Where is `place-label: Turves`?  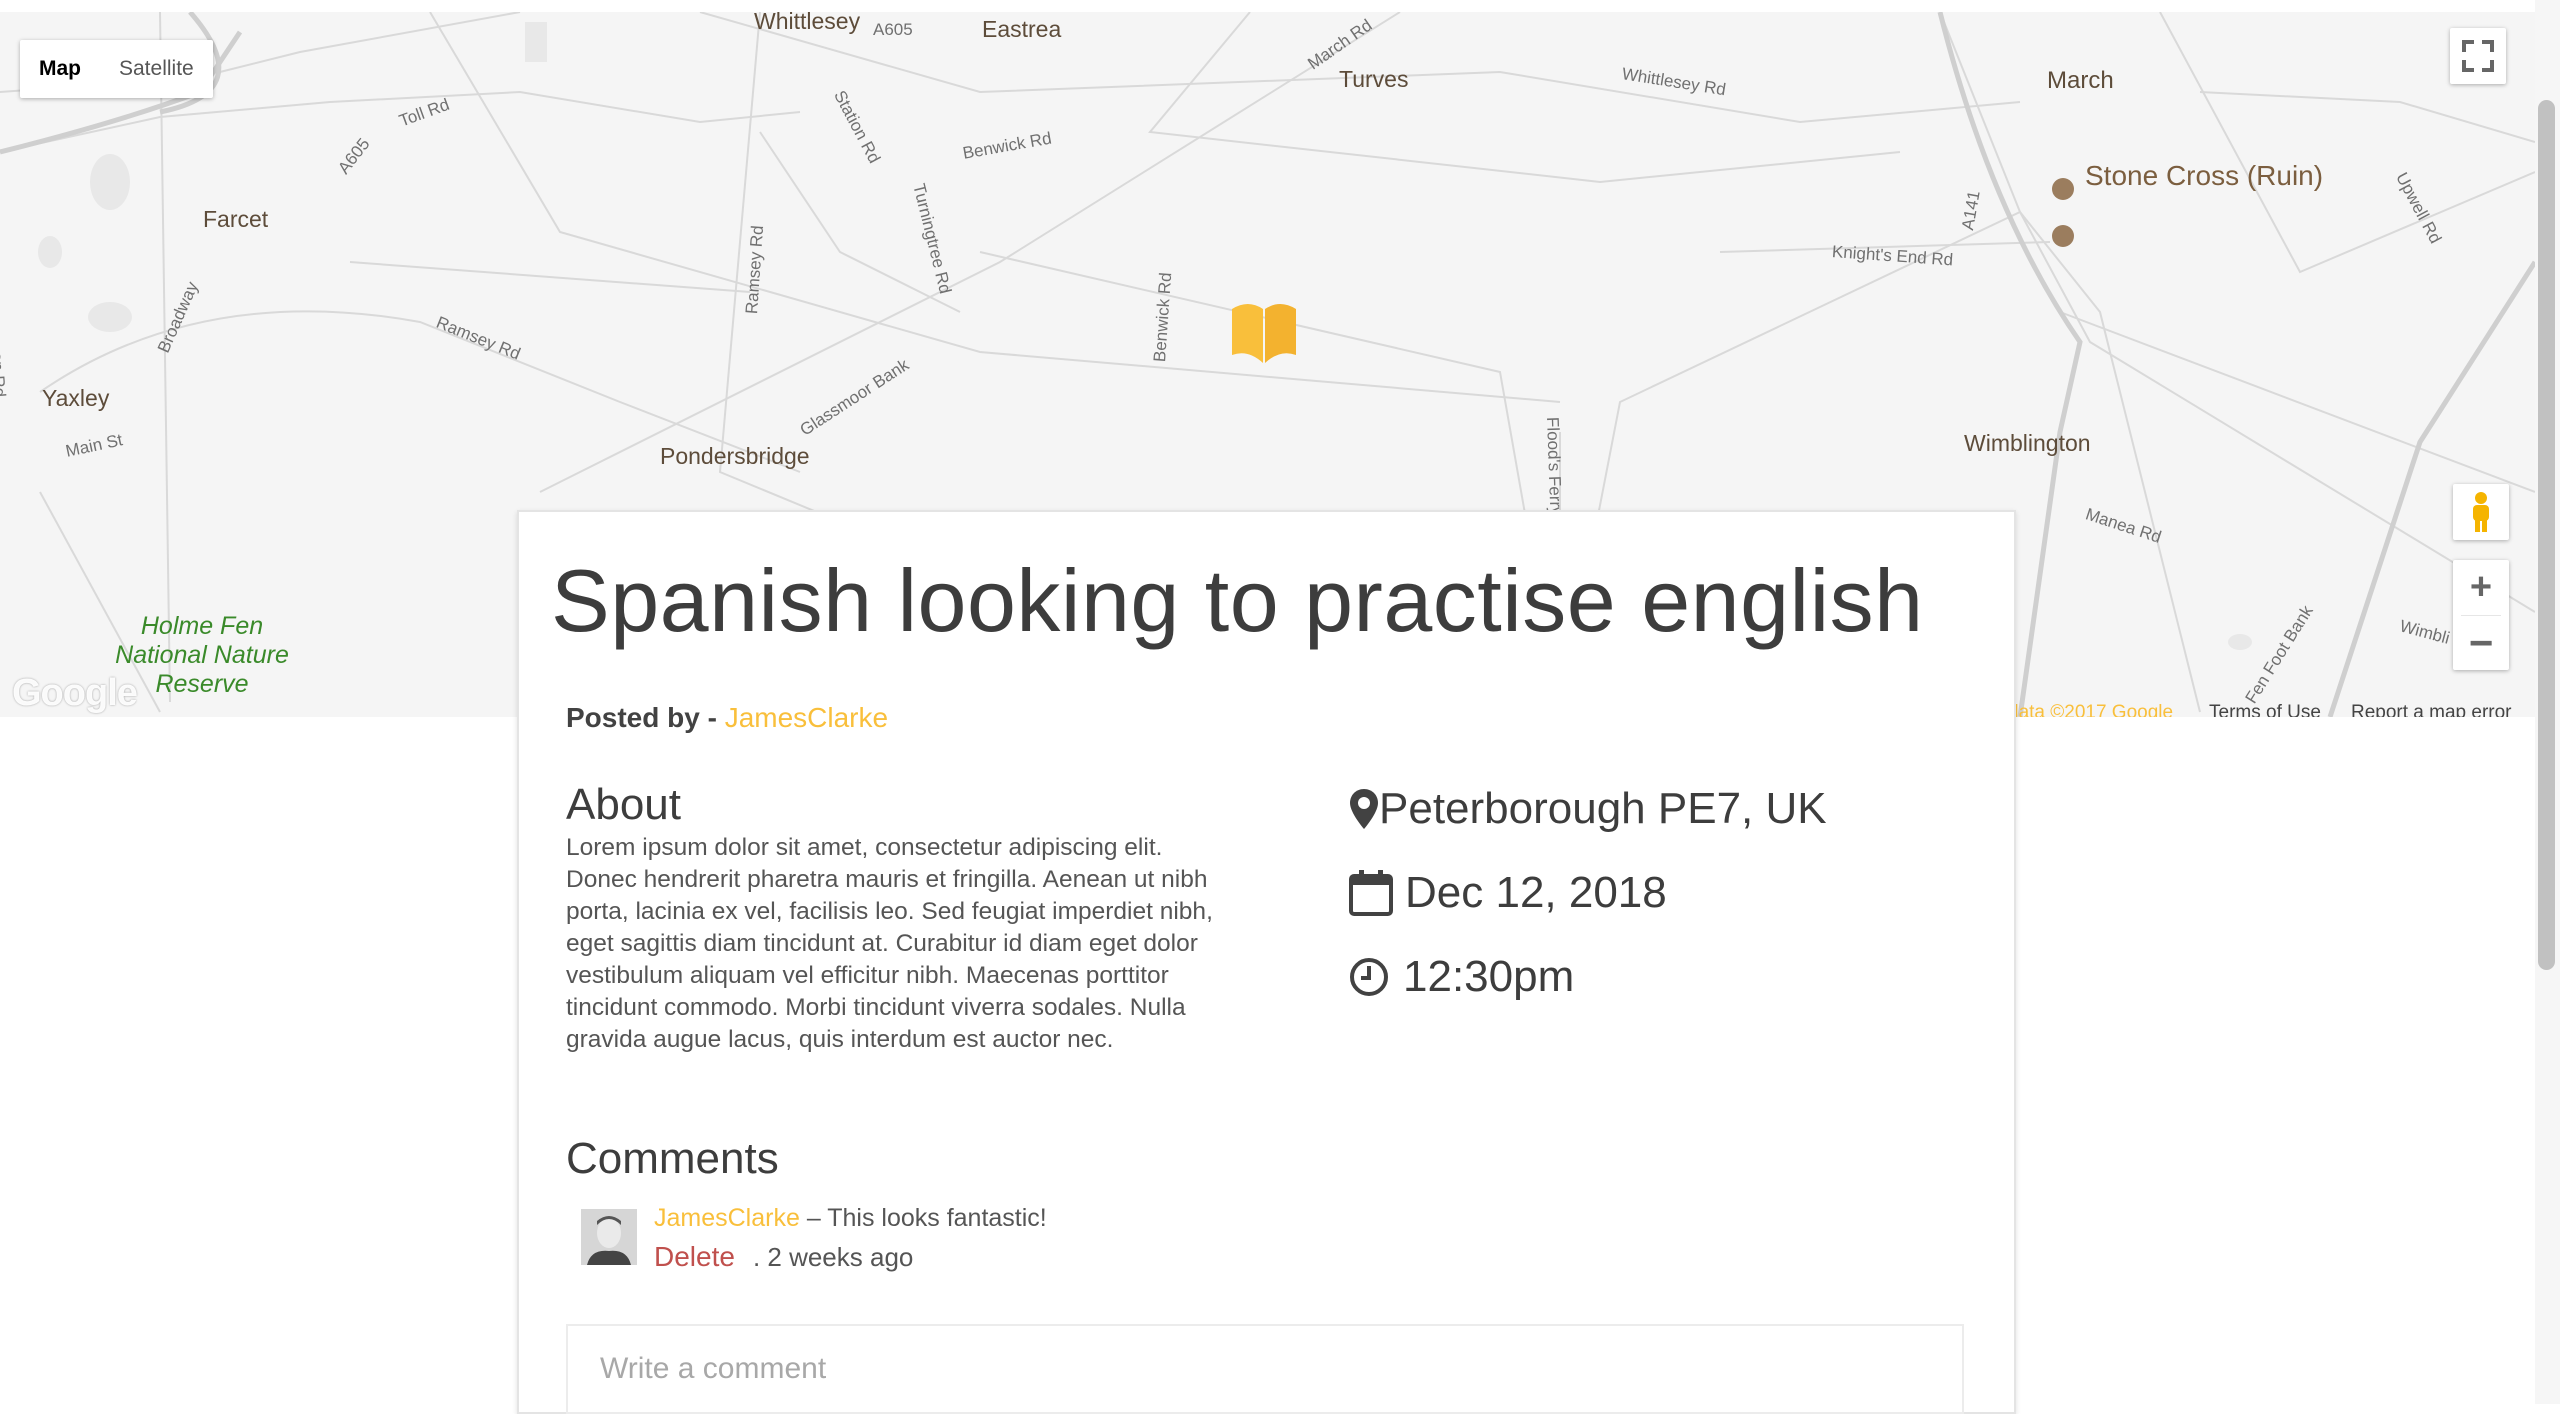 place-label: Turves is located at coordinates (1374, 79).